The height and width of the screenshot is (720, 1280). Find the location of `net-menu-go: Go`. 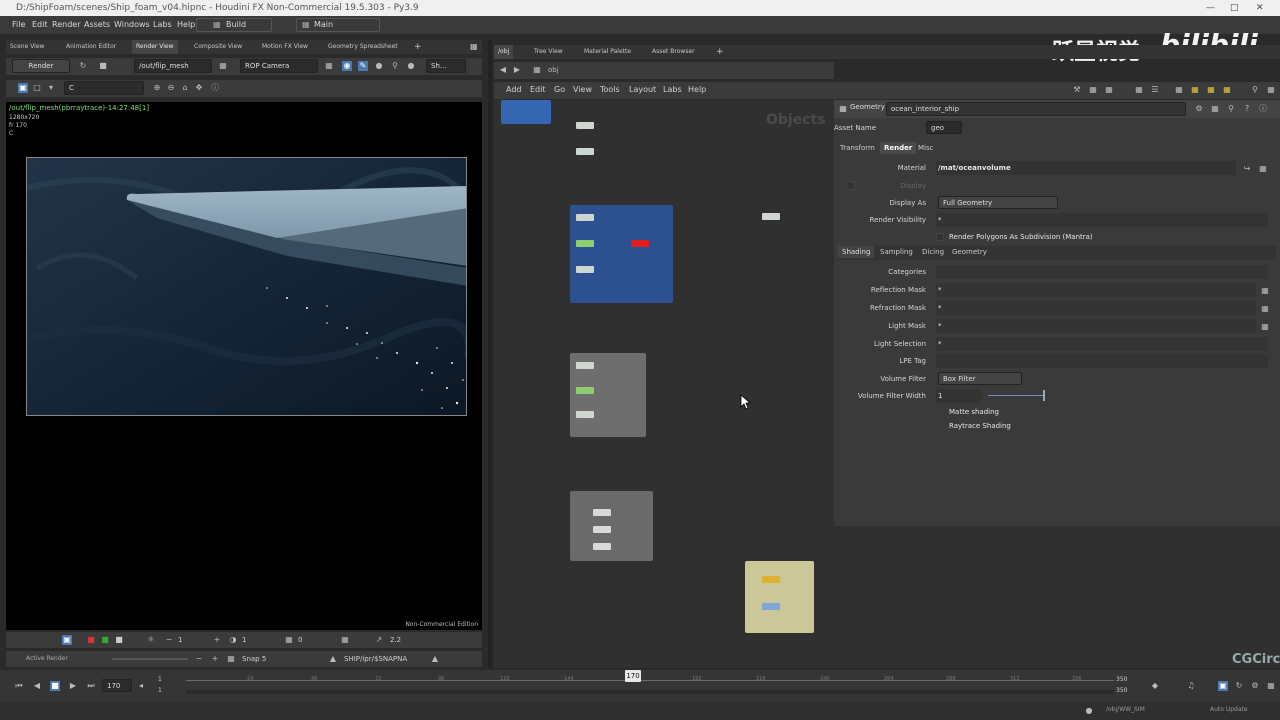

net-menu-go: Go is located at coordinates (559, 90).